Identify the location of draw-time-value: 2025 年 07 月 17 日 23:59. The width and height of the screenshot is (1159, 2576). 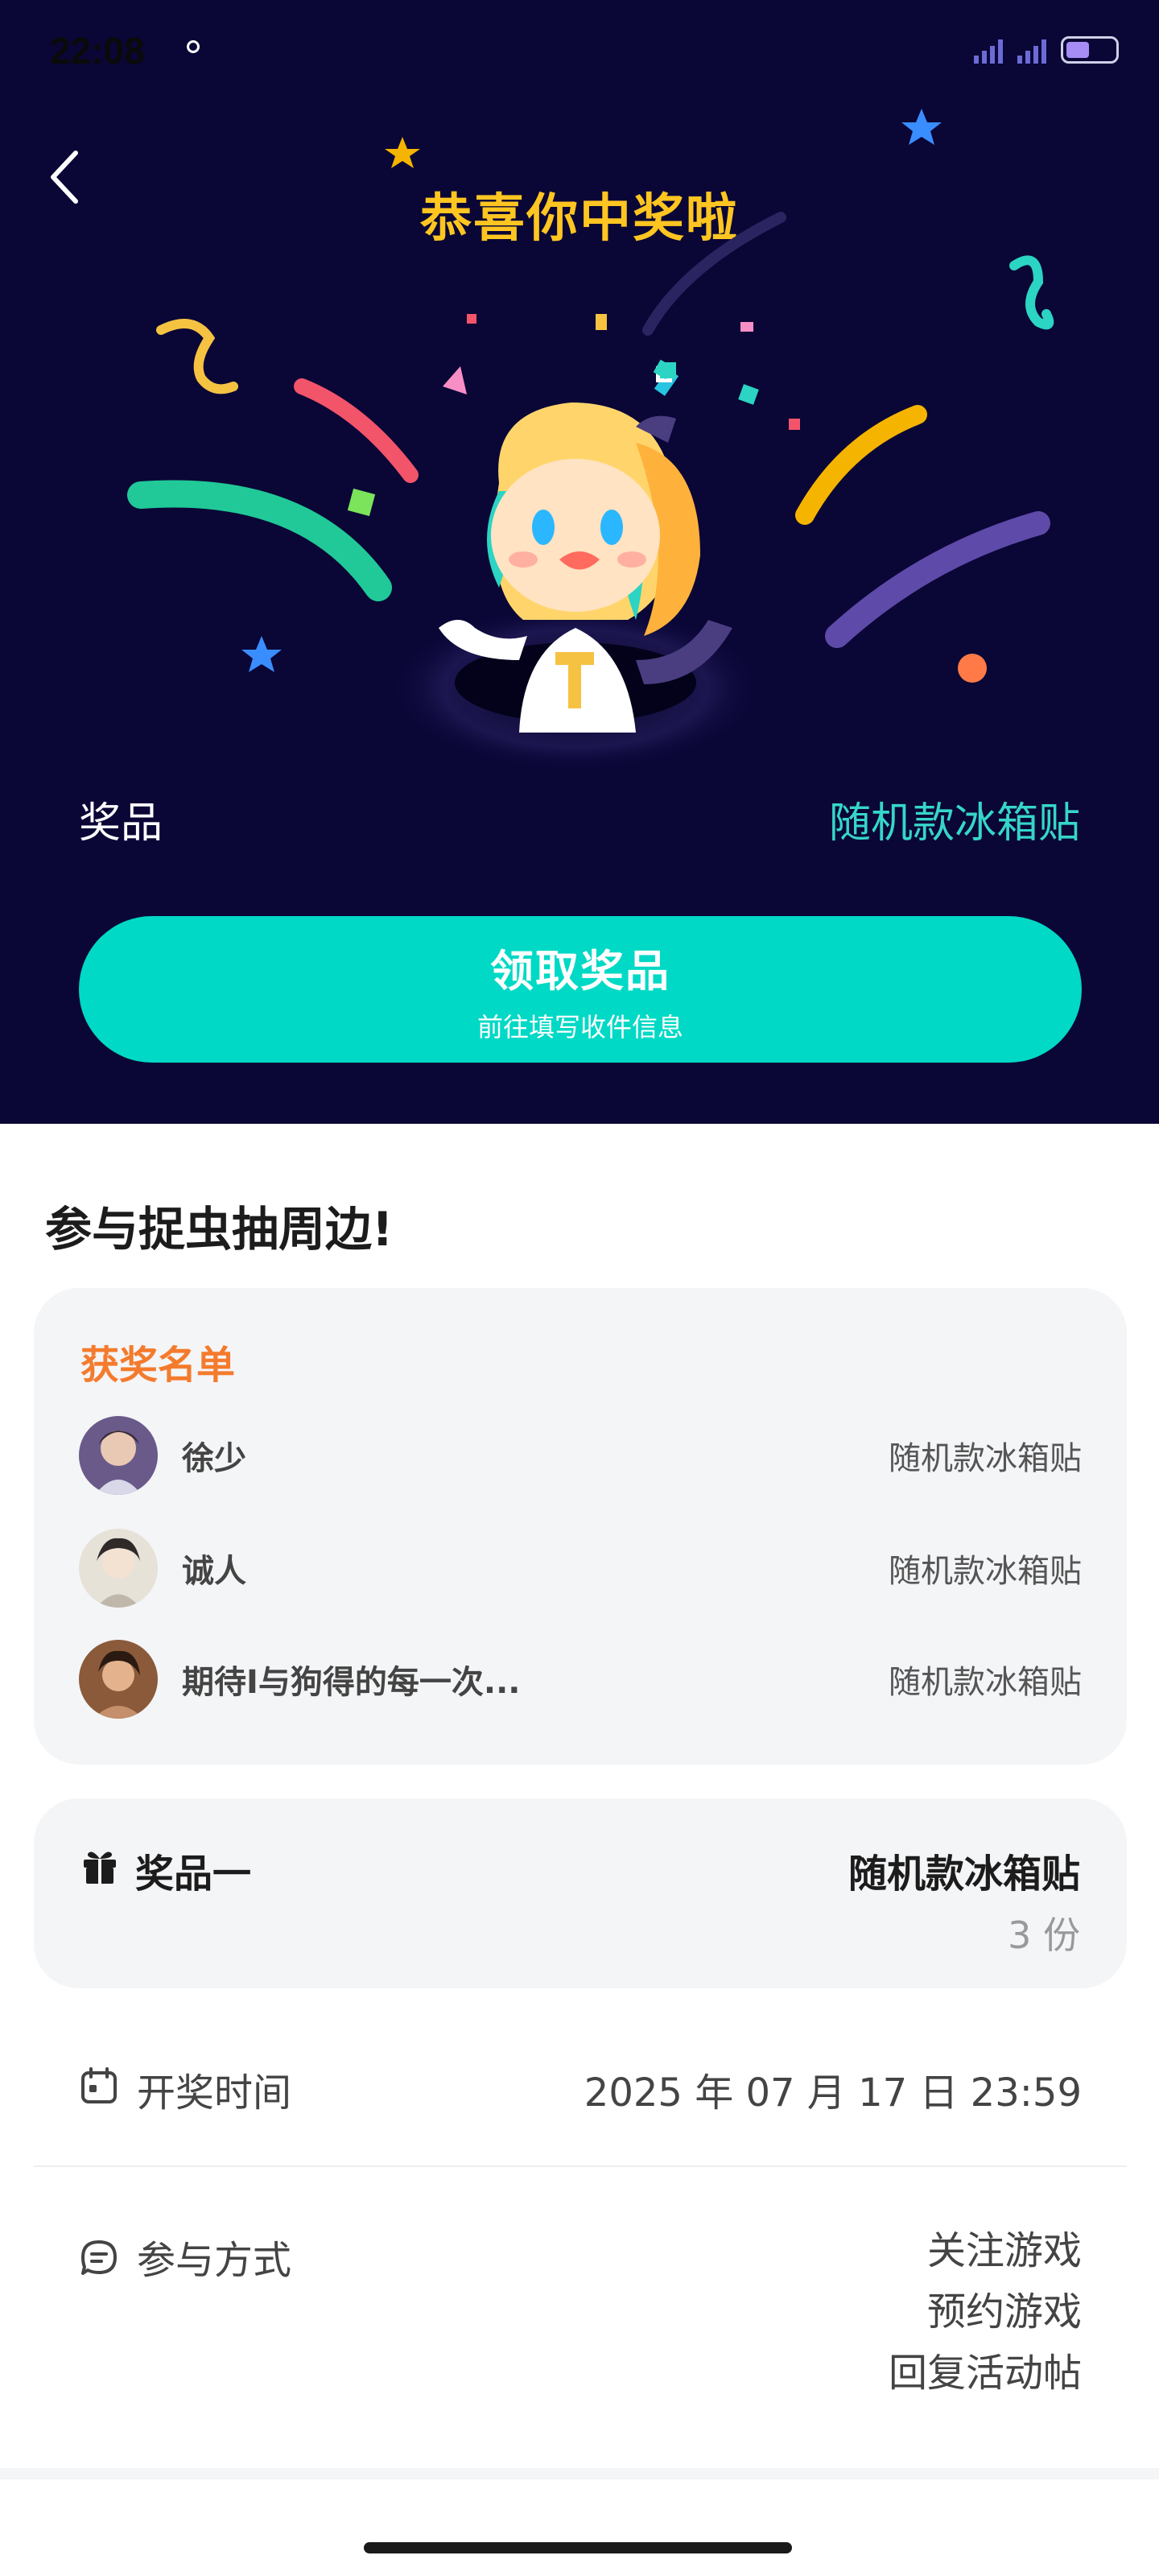
(833, 2093).